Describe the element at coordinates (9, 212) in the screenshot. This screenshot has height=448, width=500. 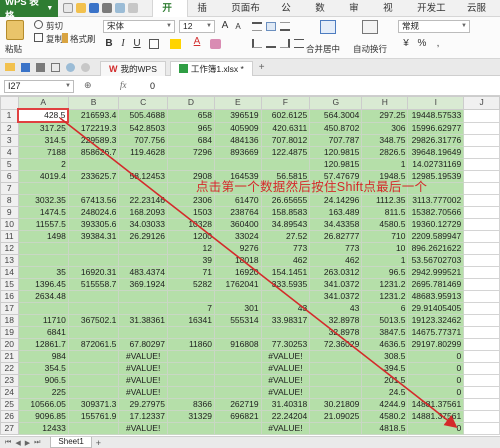
I see `row-header: 9` at that location.